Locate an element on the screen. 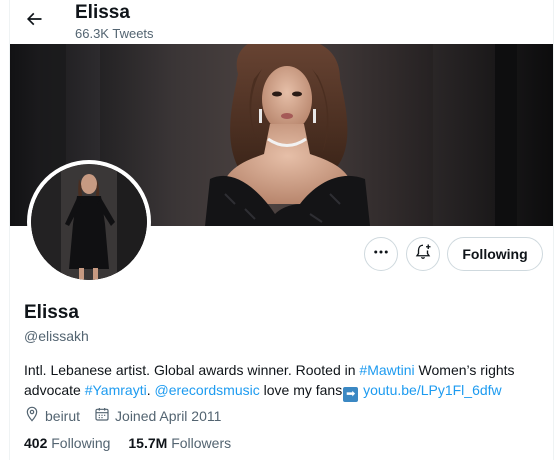 This screenshot has width=560, height=460. join-date: Joined April 2011 is located at coordinates (157, 415).